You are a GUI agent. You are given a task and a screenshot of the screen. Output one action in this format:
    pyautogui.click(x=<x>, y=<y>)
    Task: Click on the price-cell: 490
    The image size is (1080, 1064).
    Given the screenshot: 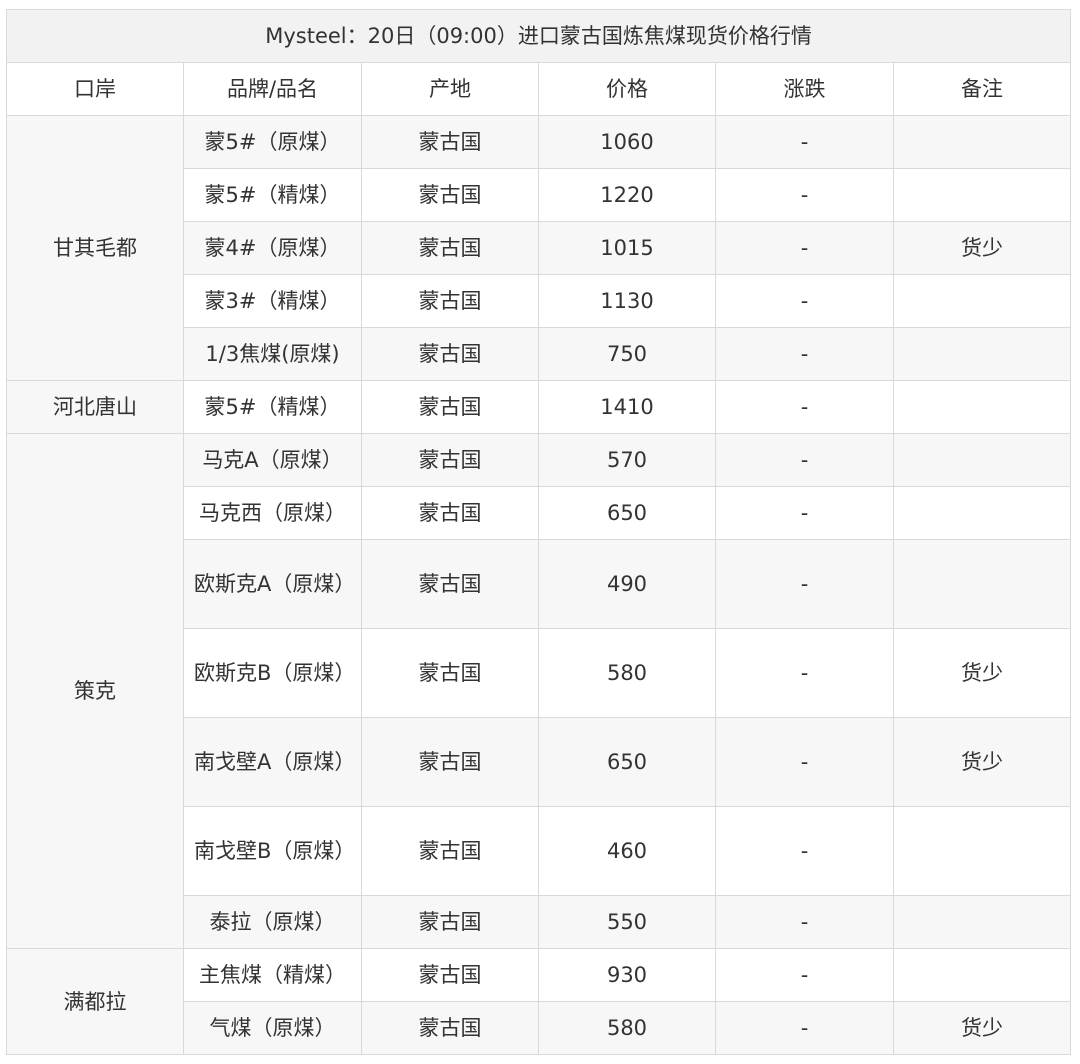 What is the action you would take?
    pyautogui.click(x=627, y=584)
    